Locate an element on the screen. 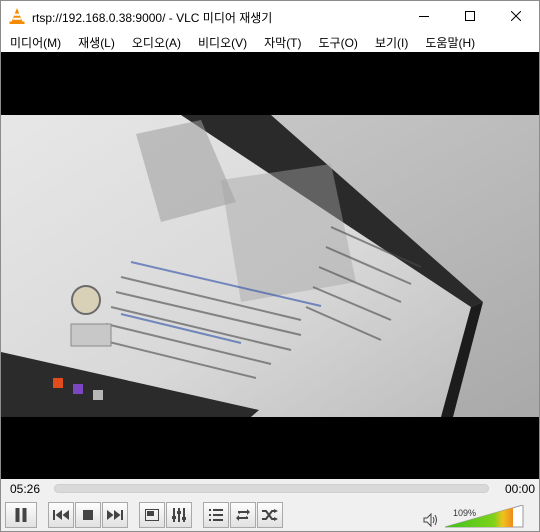  next-button is located at coordinates (115, 515).